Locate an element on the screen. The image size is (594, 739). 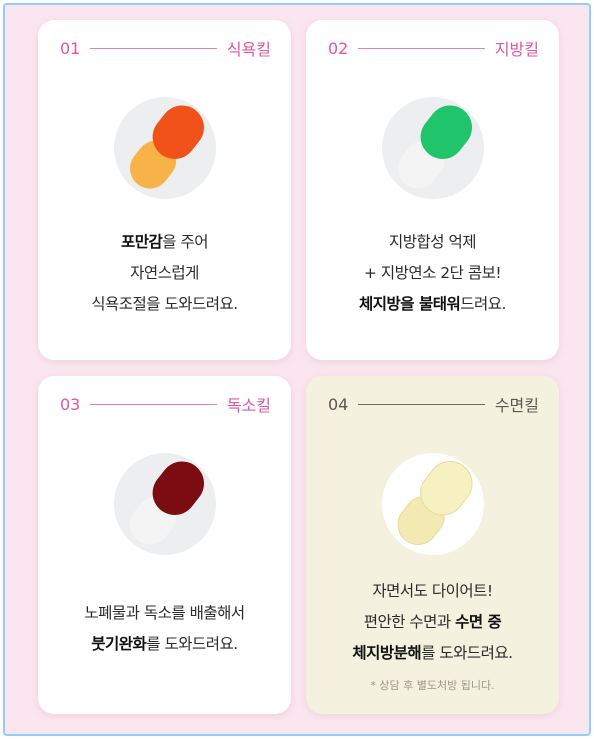
card-description: 지방합성 억제 + 지방연소 2단 콤보! 체지방을 불태워드려요. is located at coordinates (432, 273).